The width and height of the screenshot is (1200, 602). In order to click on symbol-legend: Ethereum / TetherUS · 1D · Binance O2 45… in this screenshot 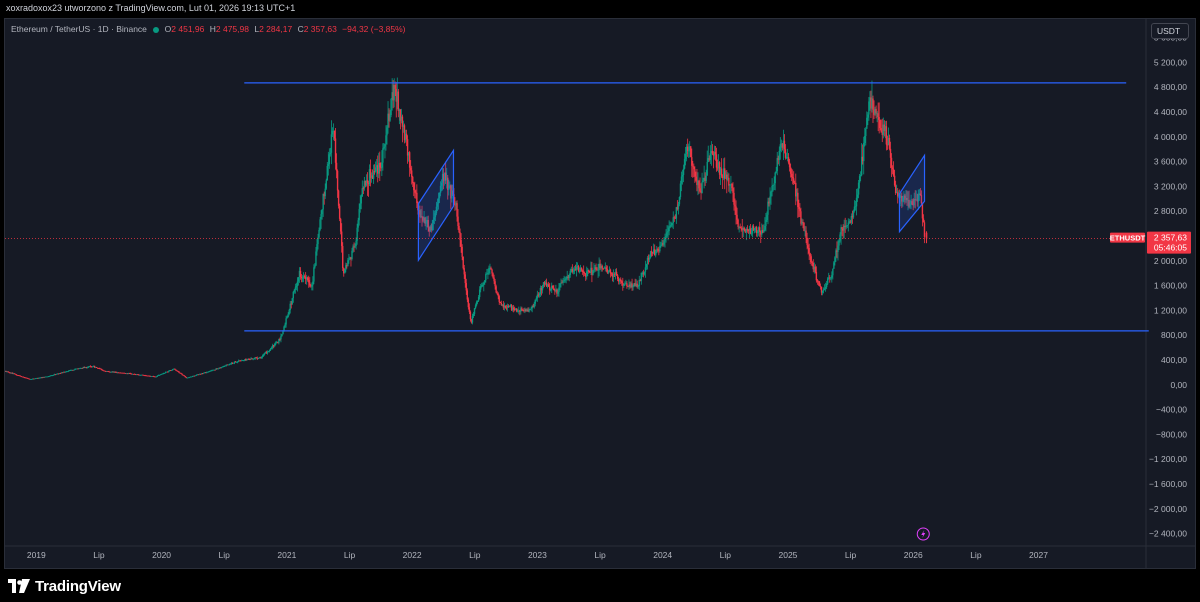, I will do `click(210, 29)`.